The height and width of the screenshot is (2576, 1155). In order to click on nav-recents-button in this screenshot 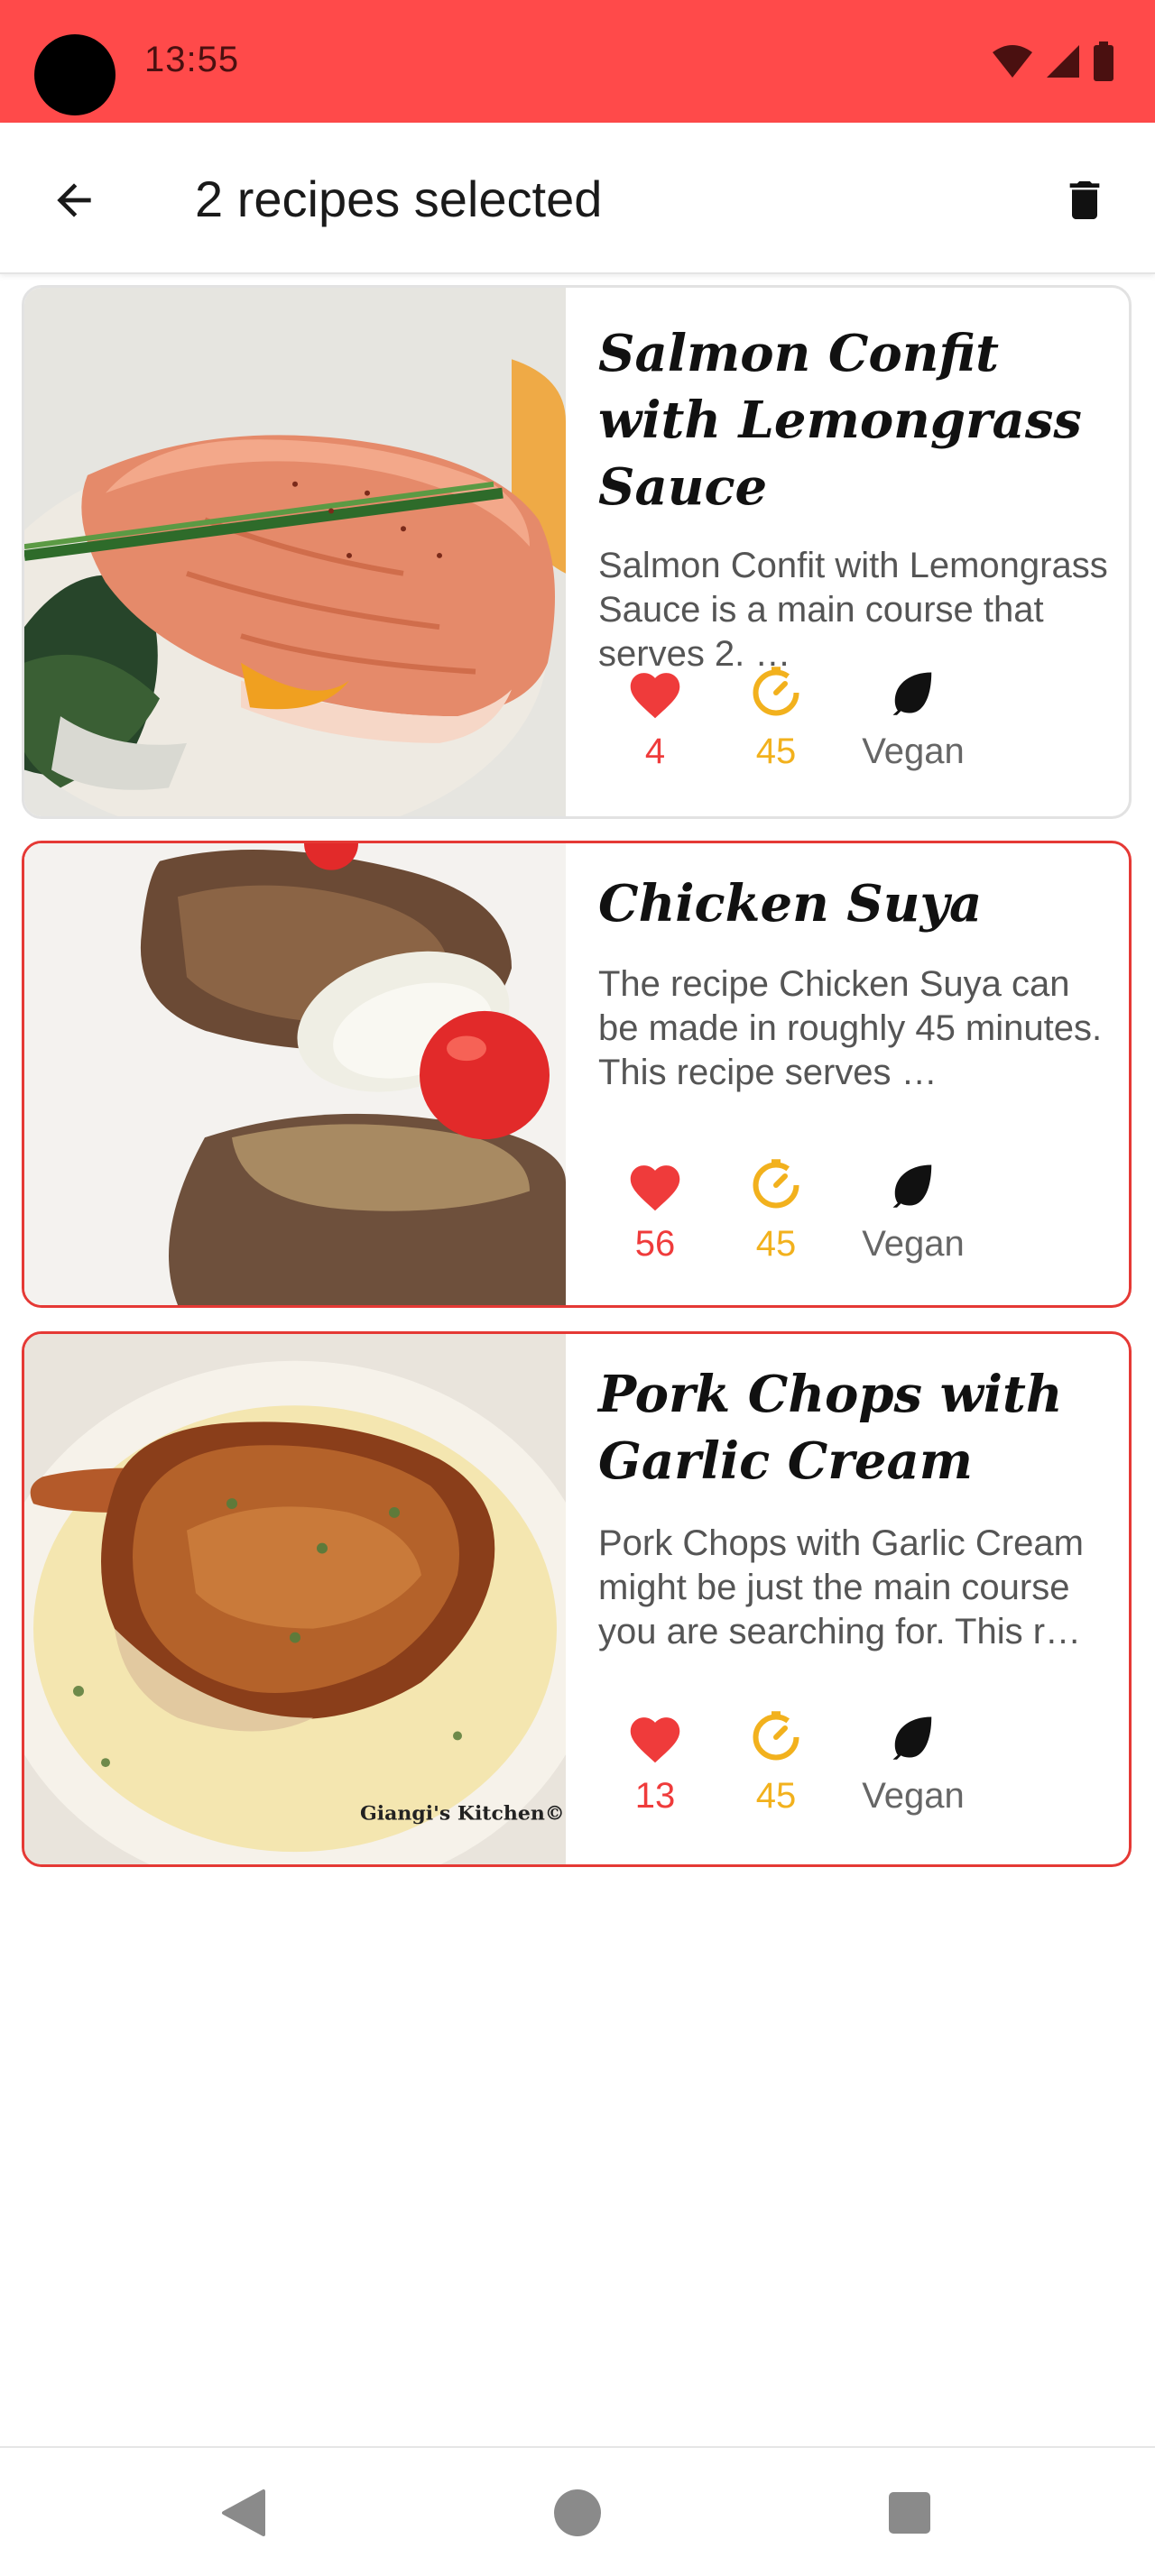, I will do `click(909, 2513)`.